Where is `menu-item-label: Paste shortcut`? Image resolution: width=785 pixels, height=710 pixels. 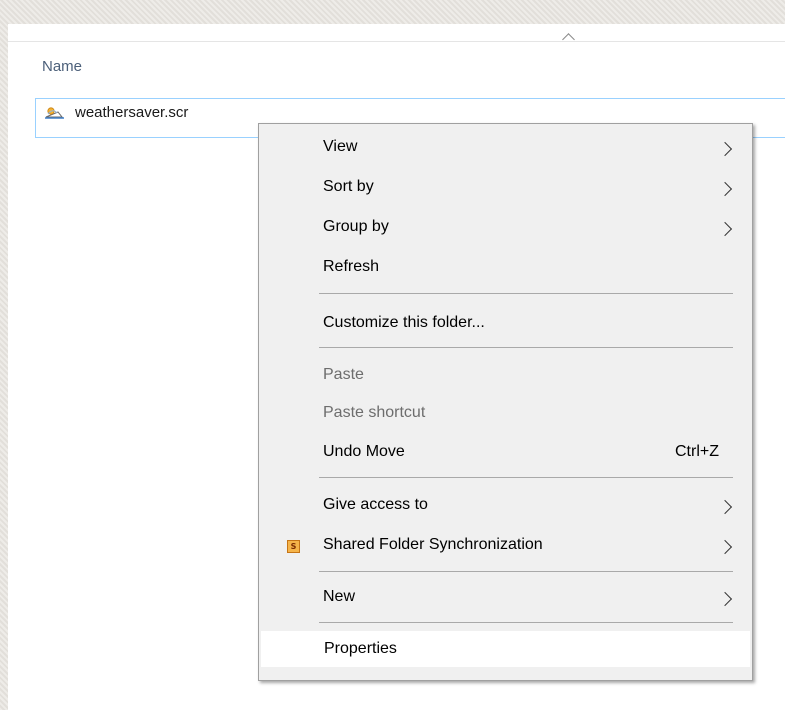
menu-item-label: Paste shortcut is located at coordinates (374, 412).